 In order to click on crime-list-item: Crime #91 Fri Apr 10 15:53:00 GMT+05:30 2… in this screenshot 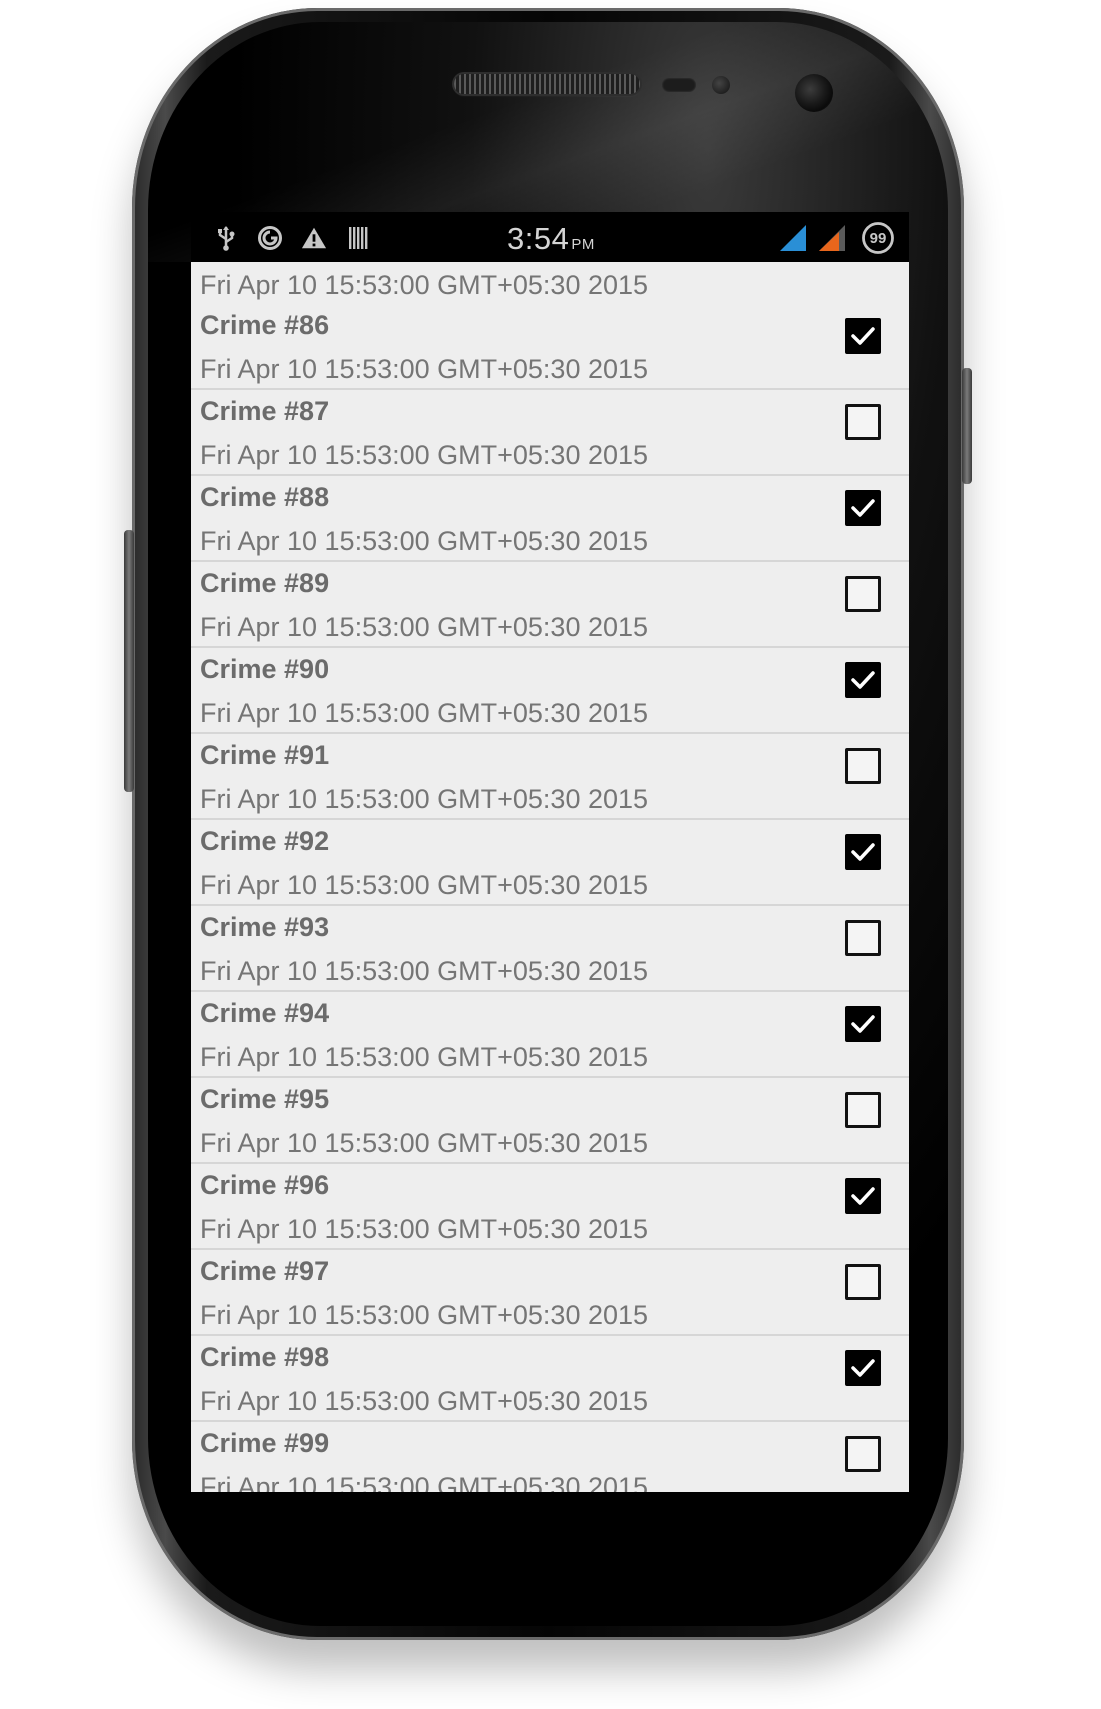, I will do `click(550, 777)`.